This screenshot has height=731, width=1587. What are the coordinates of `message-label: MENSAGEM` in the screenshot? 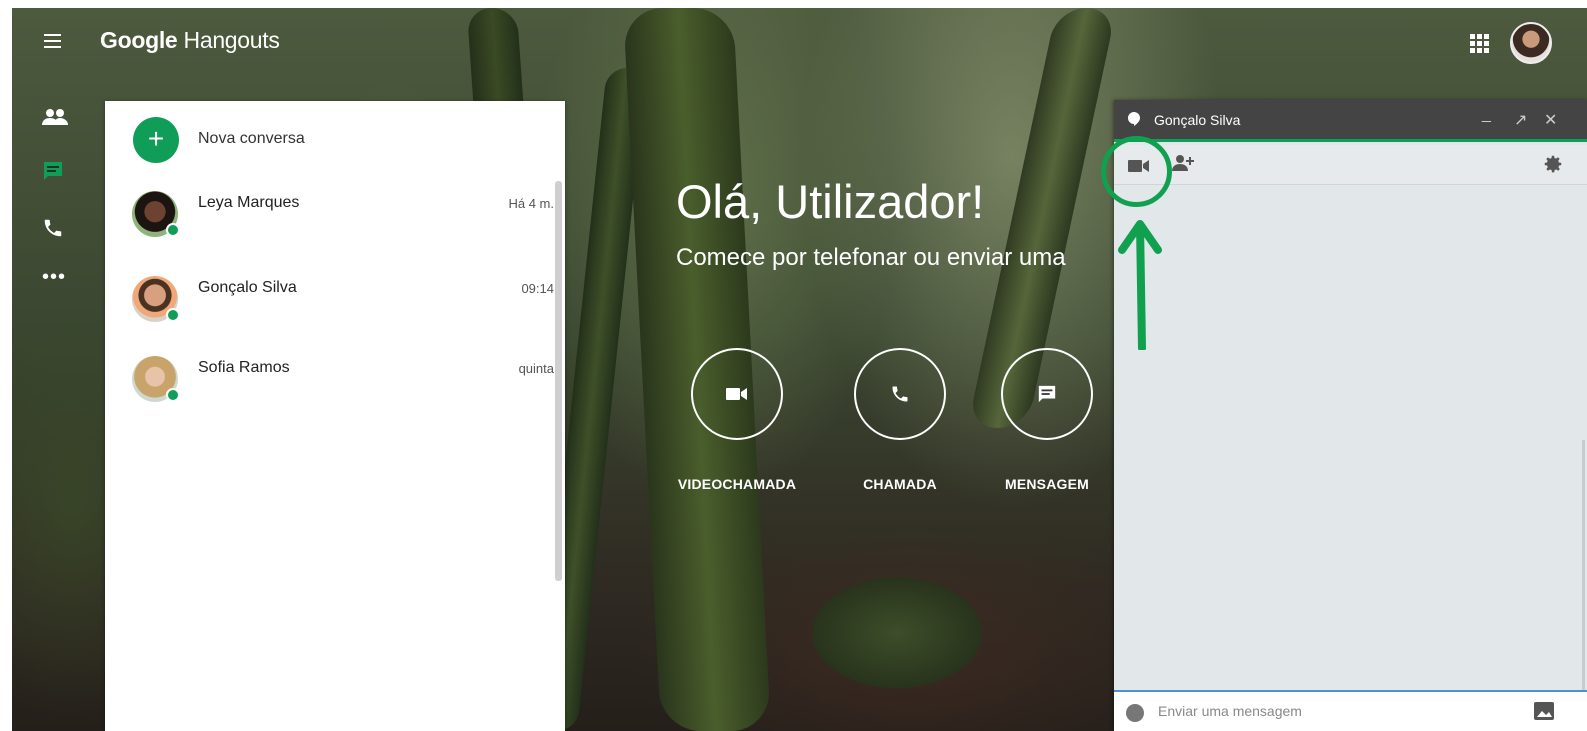 It's located at (1047, 484).